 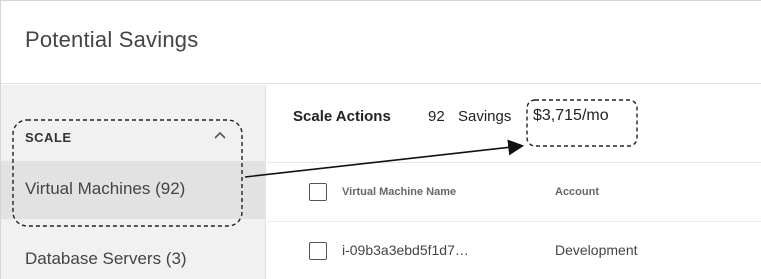 I want to click on row-checkbox, so click(x=318, y=251).